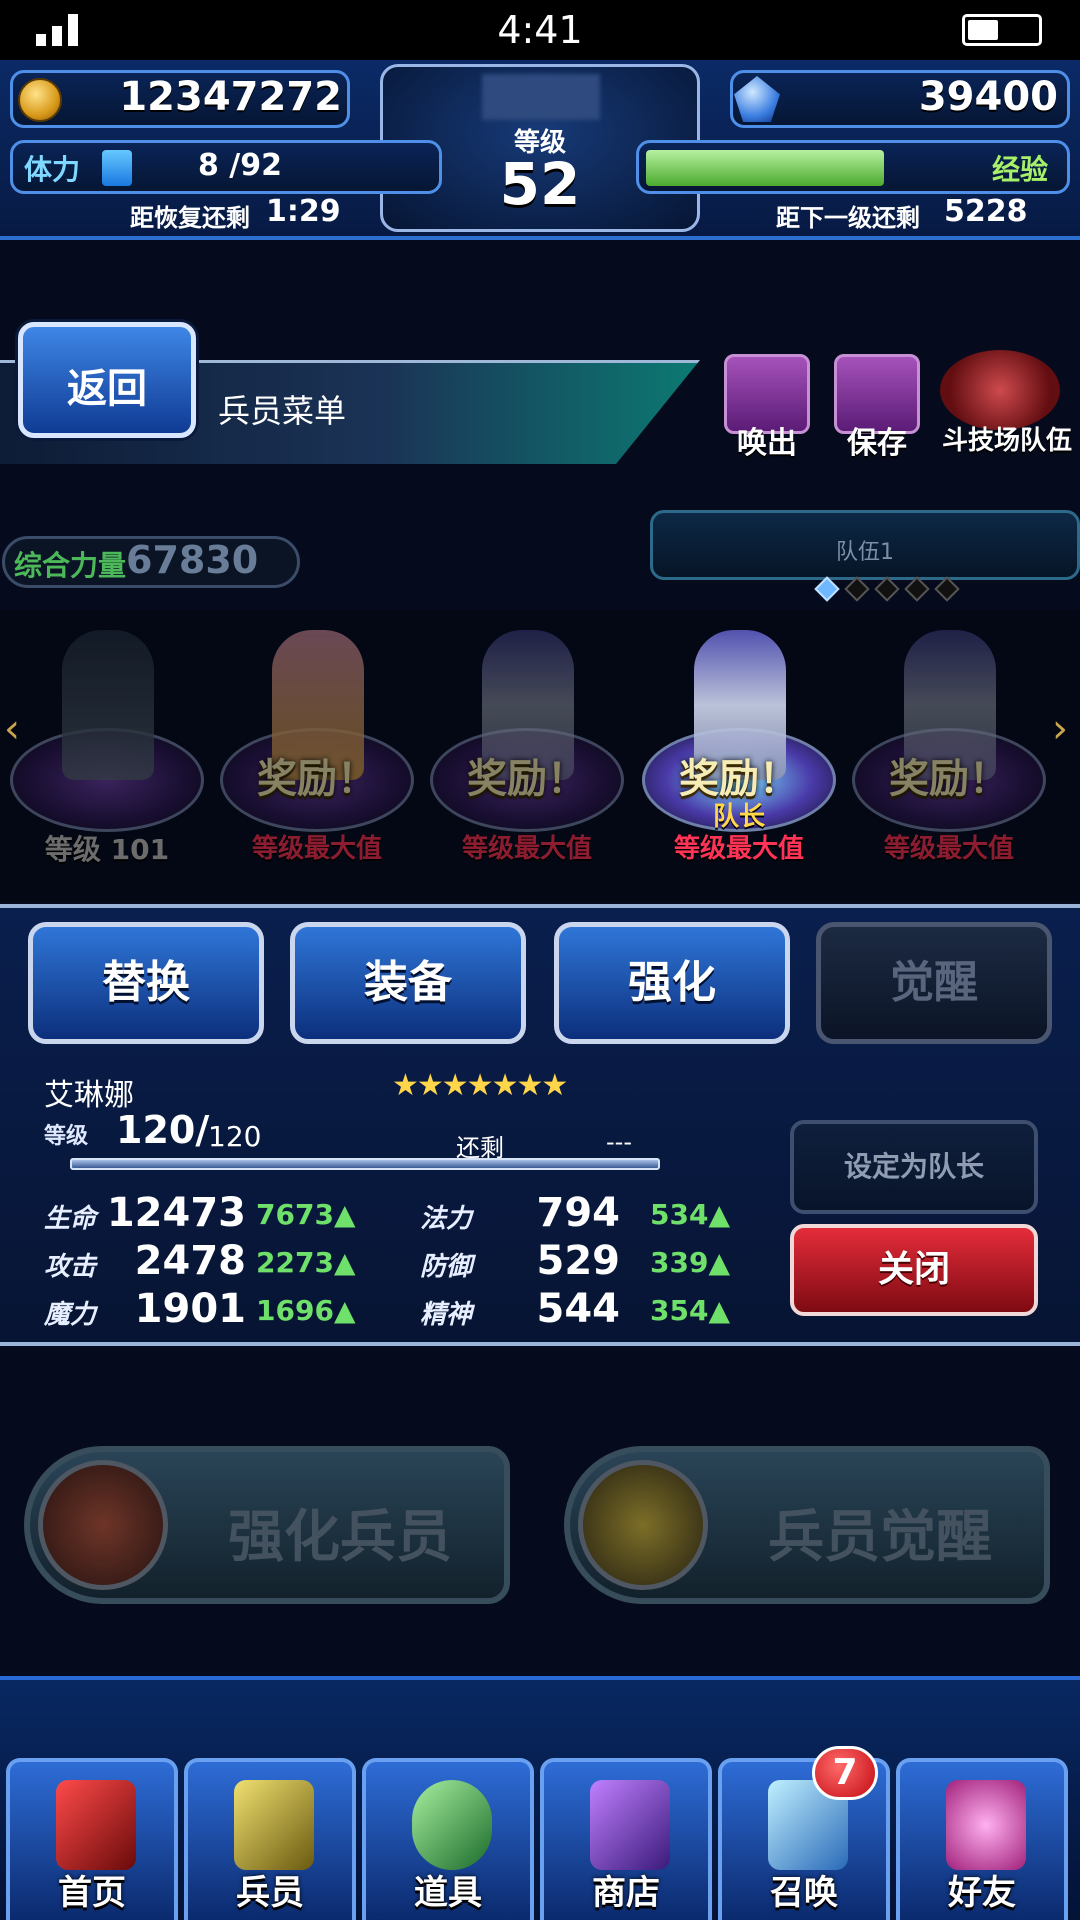  I want to click on unit-slot-4-selected: 奖励！ 队长 等级最大值, so click(739, 749).